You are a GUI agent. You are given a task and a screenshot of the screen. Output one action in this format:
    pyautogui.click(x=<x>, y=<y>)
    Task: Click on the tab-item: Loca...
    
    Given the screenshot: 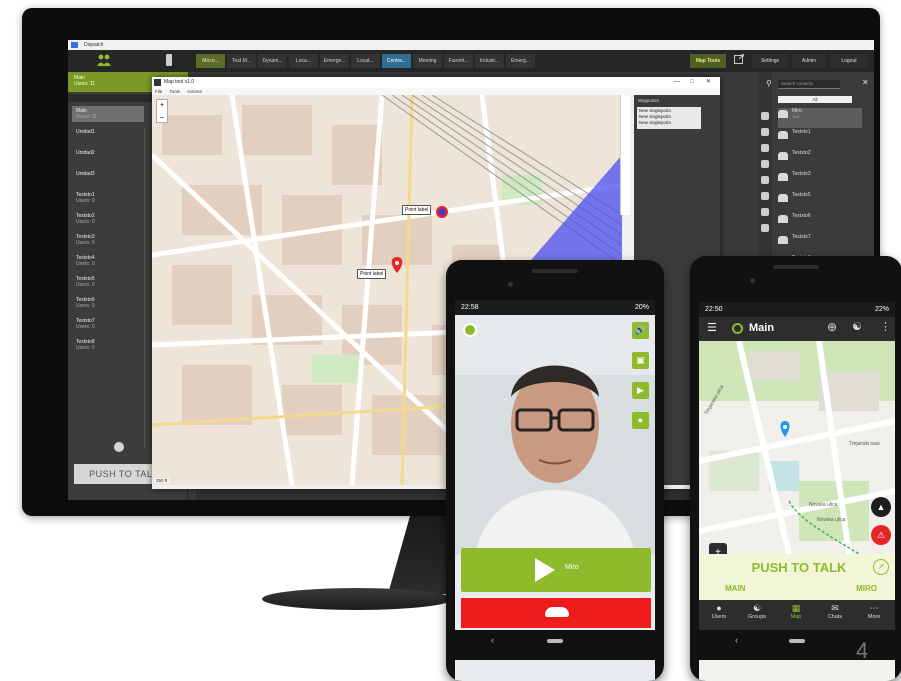 What is the action you would take?
    pyautogui.click(x=303, y=61)
    